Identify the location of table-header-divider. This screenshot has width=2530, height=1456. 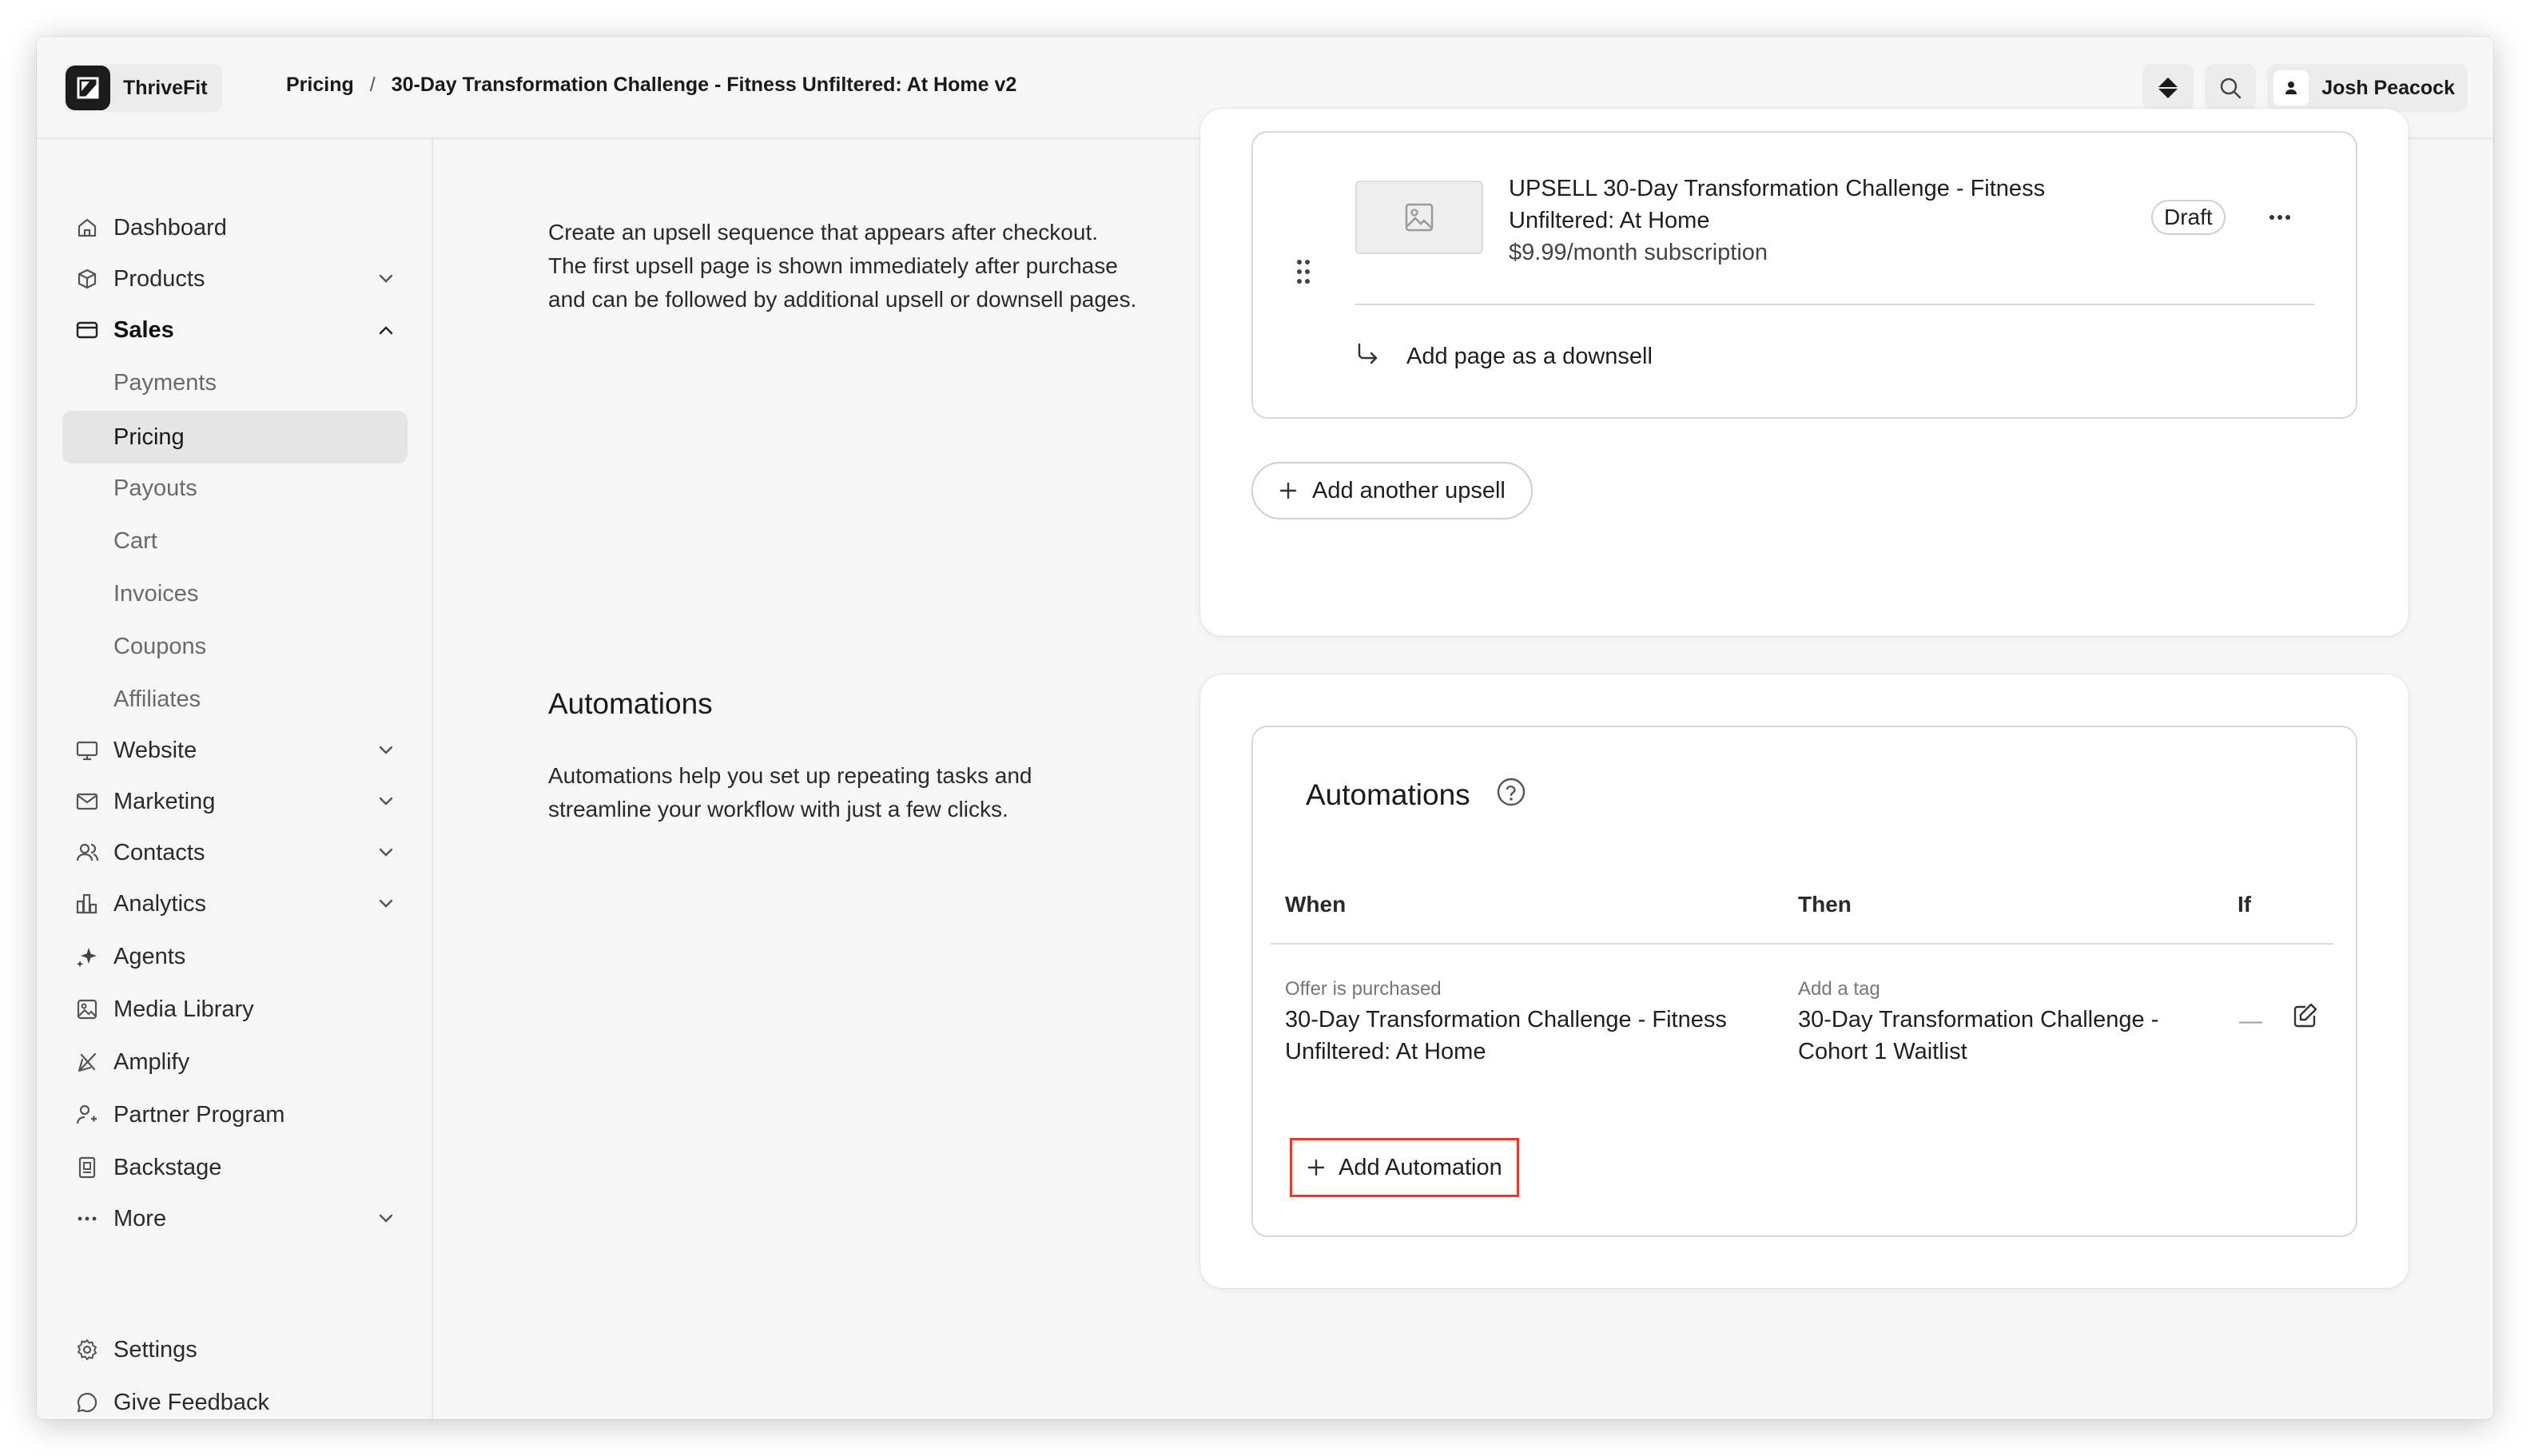
(1802, 944).